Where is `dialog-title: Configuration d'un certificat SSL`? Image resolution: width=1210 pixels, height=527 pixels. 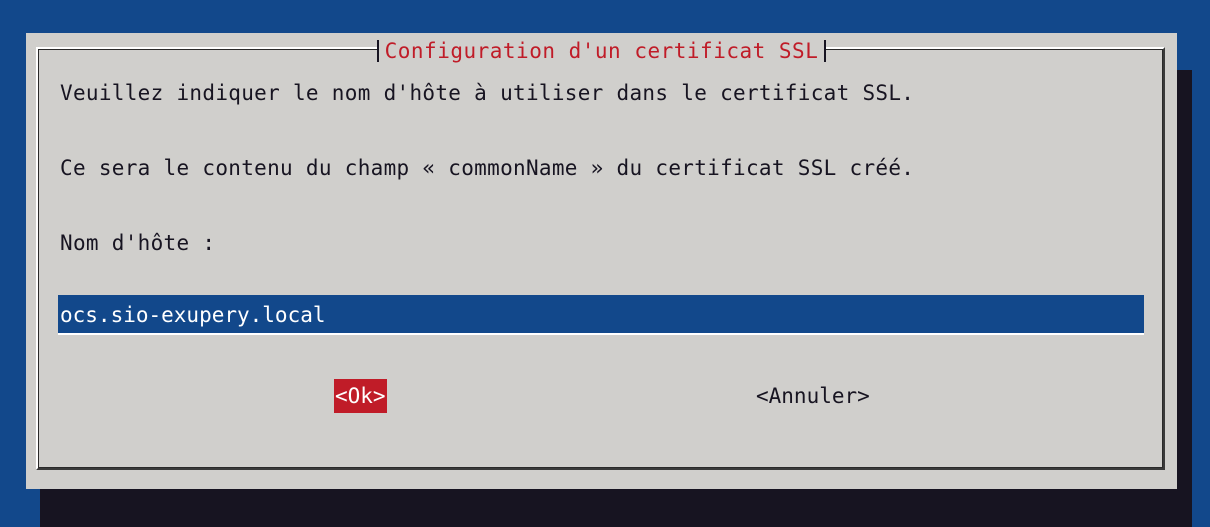 dialog-title: Configuration d'un certificat SSL is located at coordinates (601, 51).